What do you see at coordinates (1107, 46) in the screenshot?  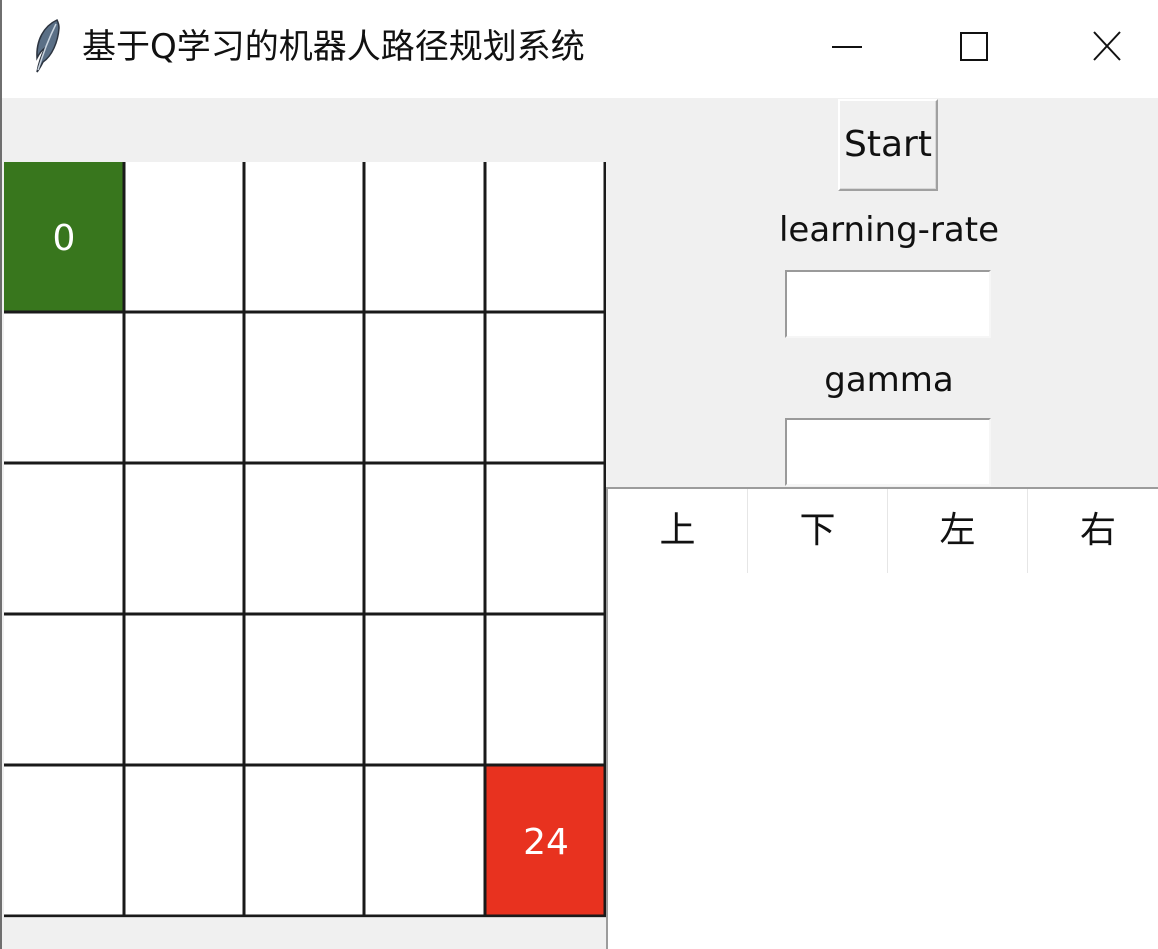 I see `close-icon` at bounding box center [1107, 46].